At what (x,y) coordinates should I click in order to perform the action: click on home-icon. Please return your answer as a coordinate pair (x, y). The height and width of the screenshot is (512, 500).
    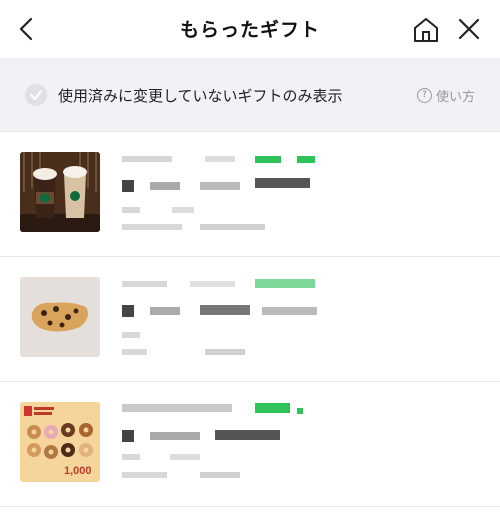
    Looking at the image, I should click on (426, 30).